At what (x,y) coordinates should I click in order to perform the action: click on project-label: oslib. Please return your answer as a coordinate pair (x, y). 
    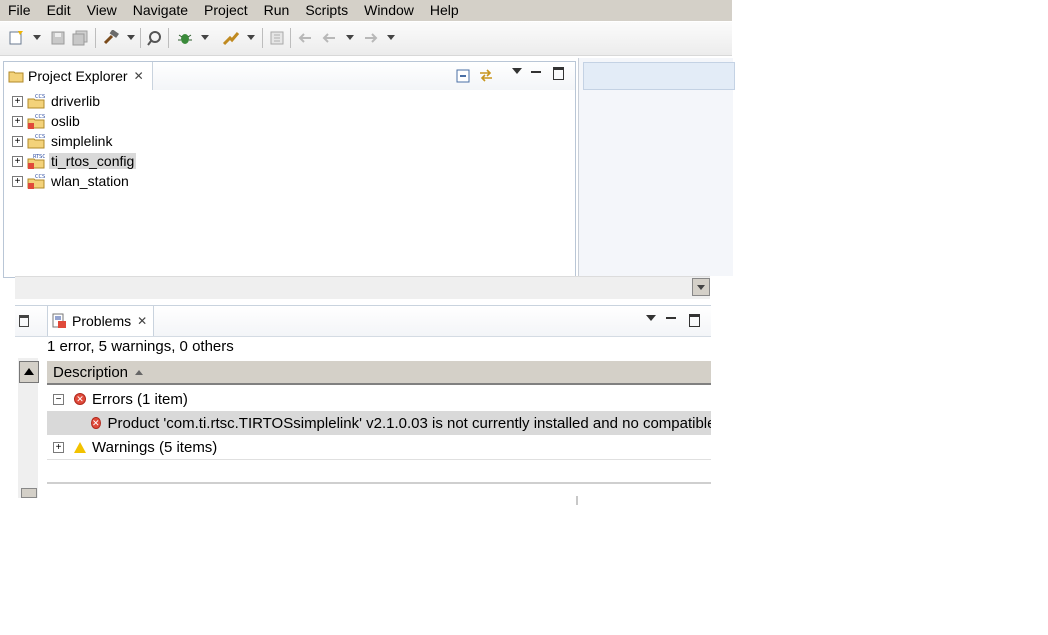
    Looking at the image, I should click on (65, 121).